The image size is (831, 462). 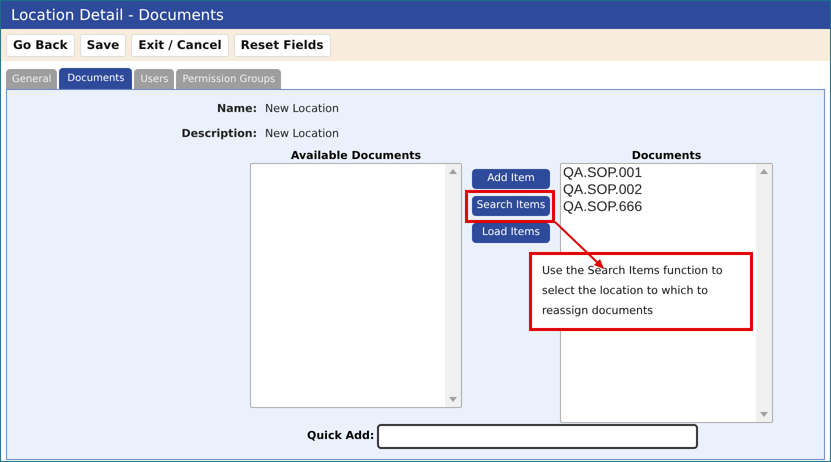 I want to click on toolbar-button: Save, so click(x=103, y=45).